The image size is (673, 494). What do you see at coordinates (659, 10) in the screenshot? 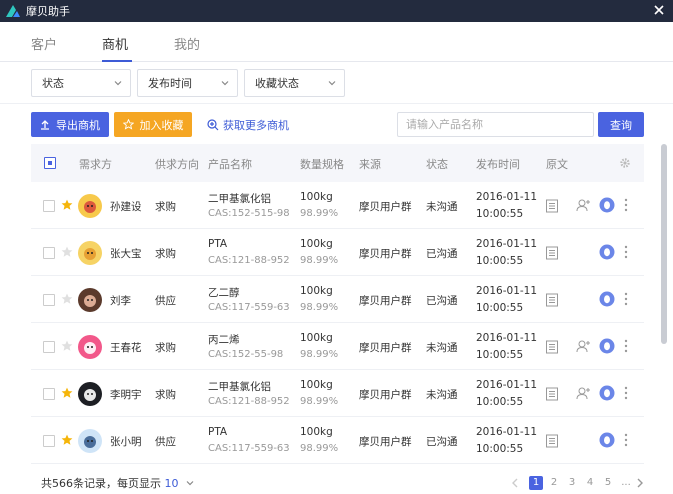
I see `close-button` at bounding box center [659, 10].